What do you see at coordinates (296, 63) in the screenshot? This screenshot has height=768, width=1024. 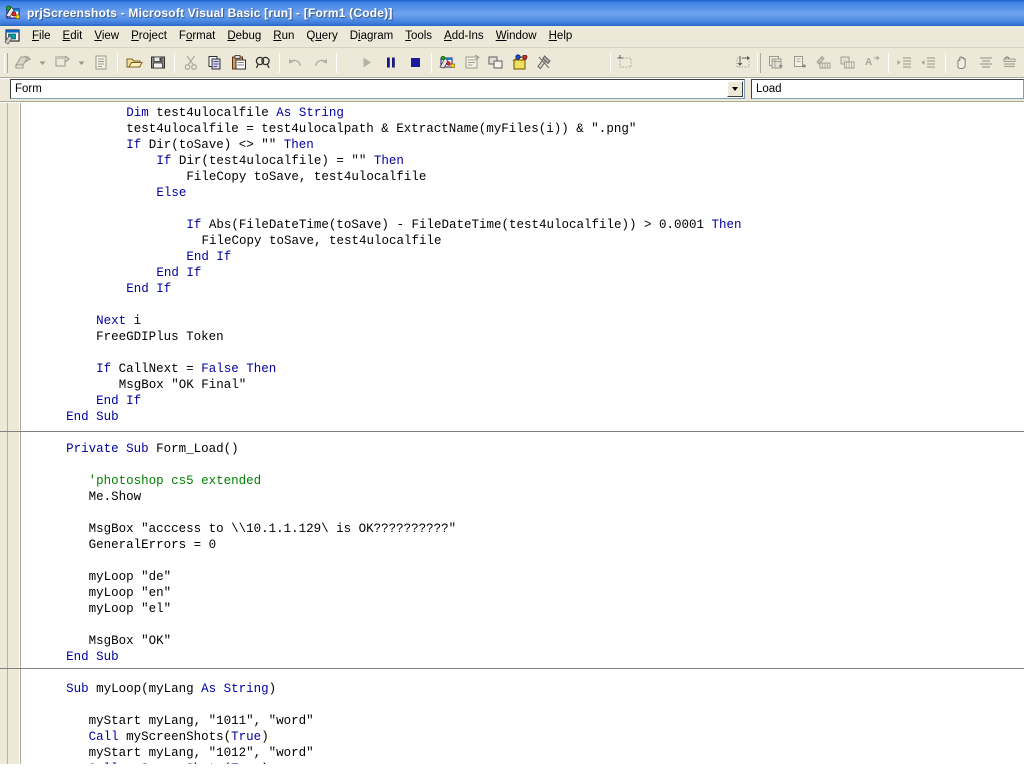 I see `undo-icon` at bounding box center [296, 63].